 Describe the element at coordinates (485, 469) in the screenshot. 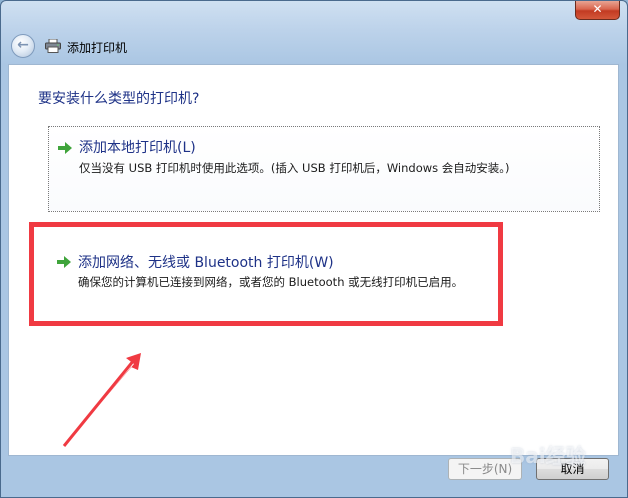

I see `next-button: 下一步(N)` at that location.